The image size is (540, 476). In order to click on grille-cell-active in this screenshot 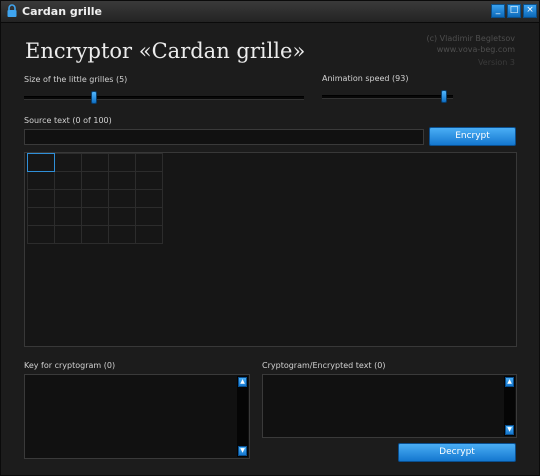, I will do `click(41, 162)`.